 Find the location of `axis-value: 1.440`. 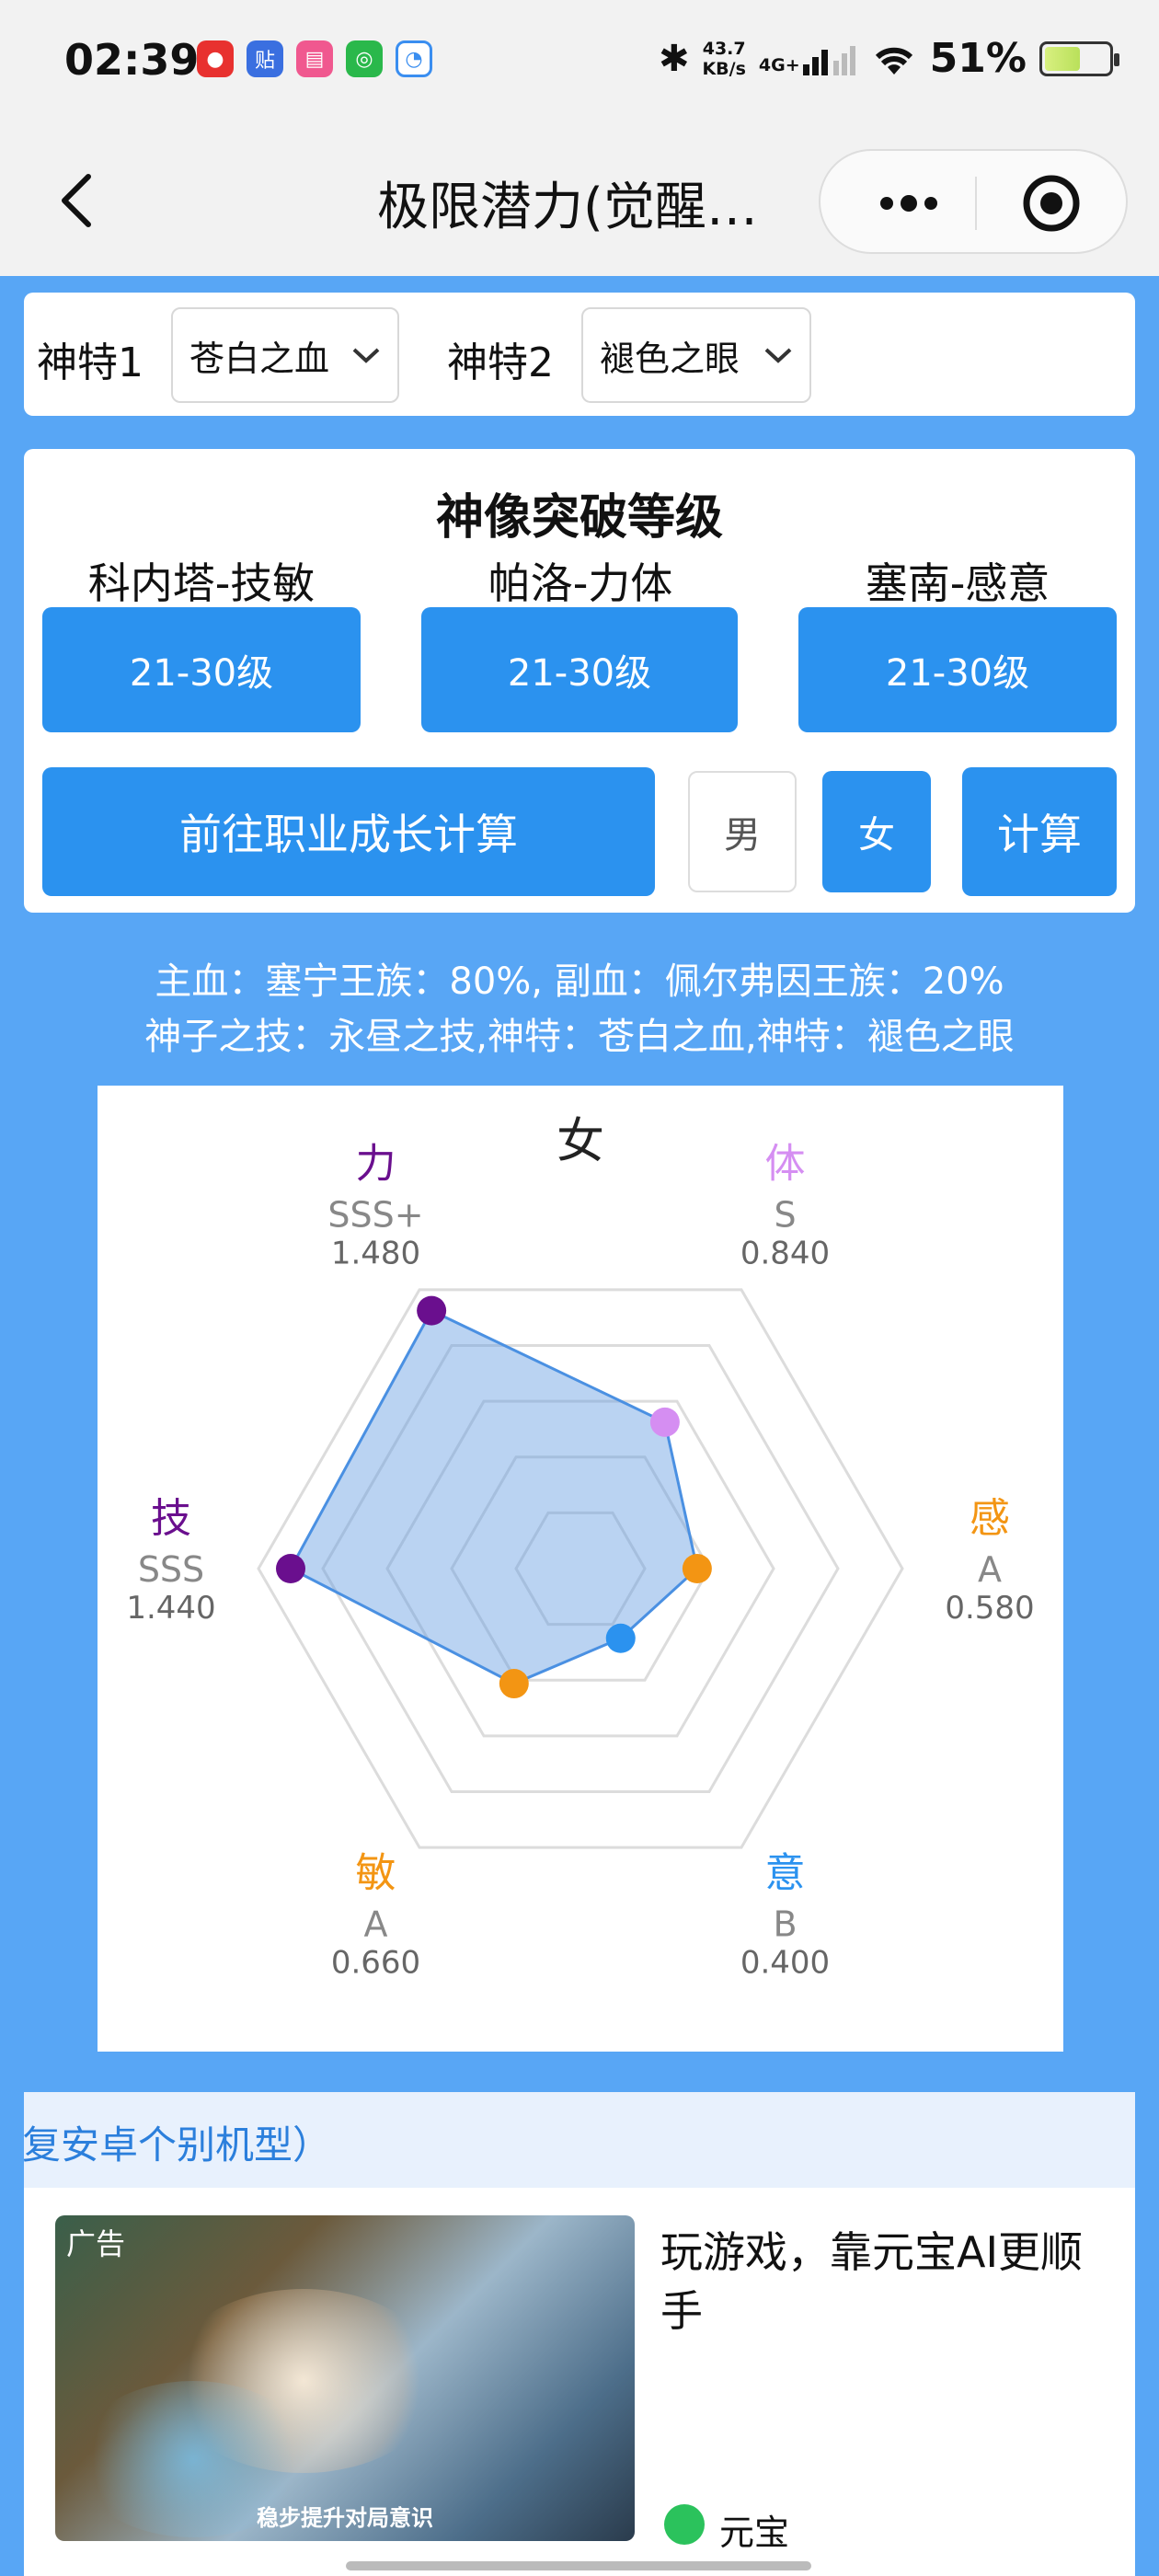

axis-value: 1.440 is located at coordinates (170, 1608).